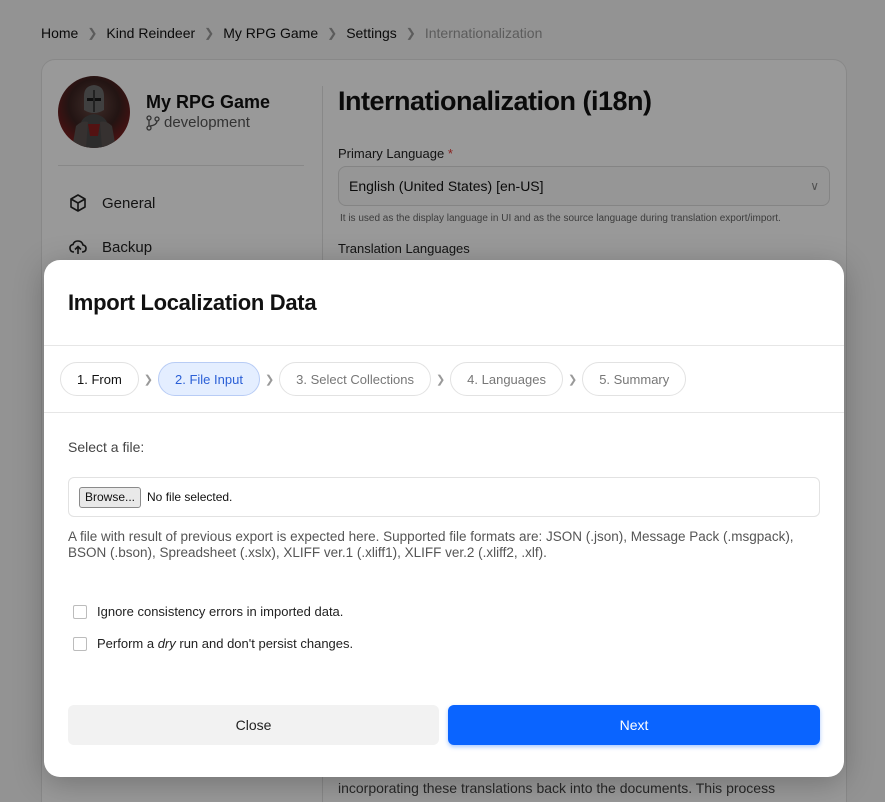 This screenshot has height=802, width=885. What do you see at coordinates (209, 379) in the screenshot?
I see `step-file-input: 2. File Input` at bounding box center [209, 379].